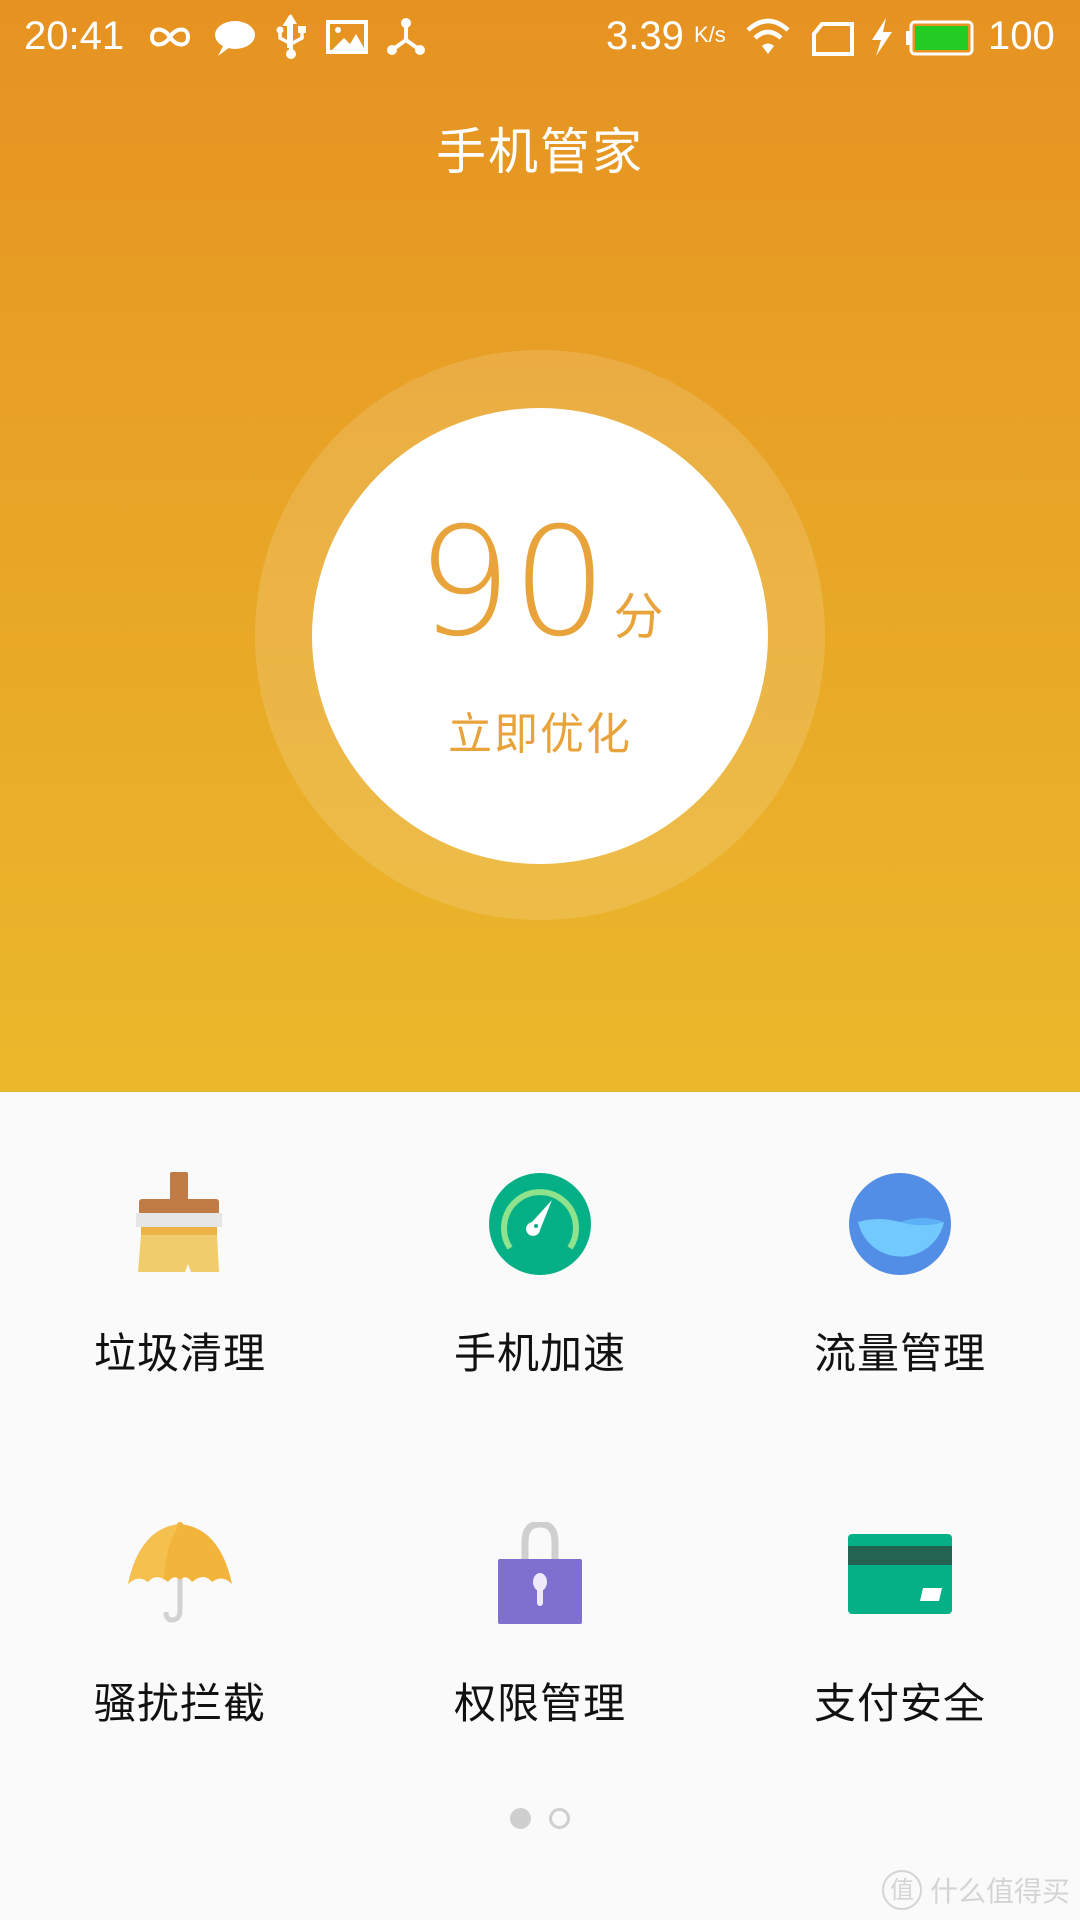  Describe the element at coordinates (539, 1353) in the screenshot. I see `tool-label: 手机加速` at that location.